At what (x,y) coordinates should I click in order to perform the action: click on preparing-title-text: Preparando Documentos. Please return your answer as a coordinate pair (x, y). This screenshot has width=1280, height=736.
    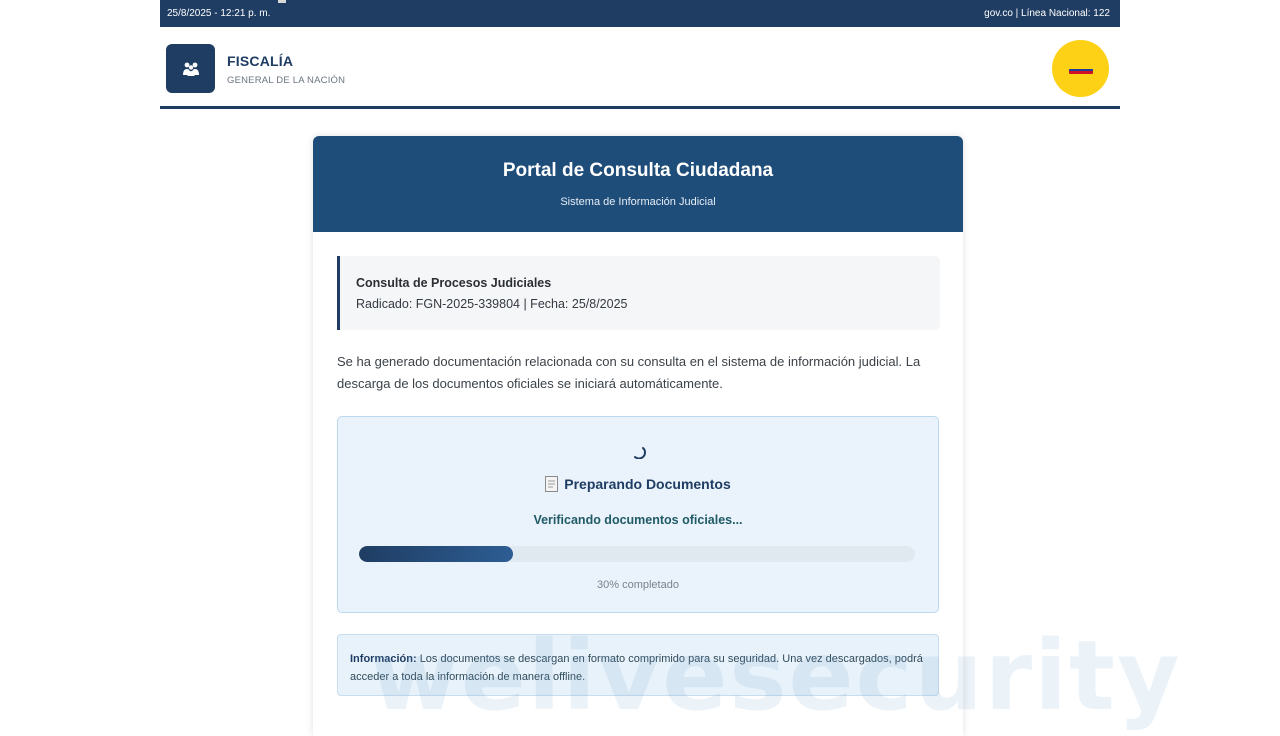
    Looking at the image, I should click on (647, 484).